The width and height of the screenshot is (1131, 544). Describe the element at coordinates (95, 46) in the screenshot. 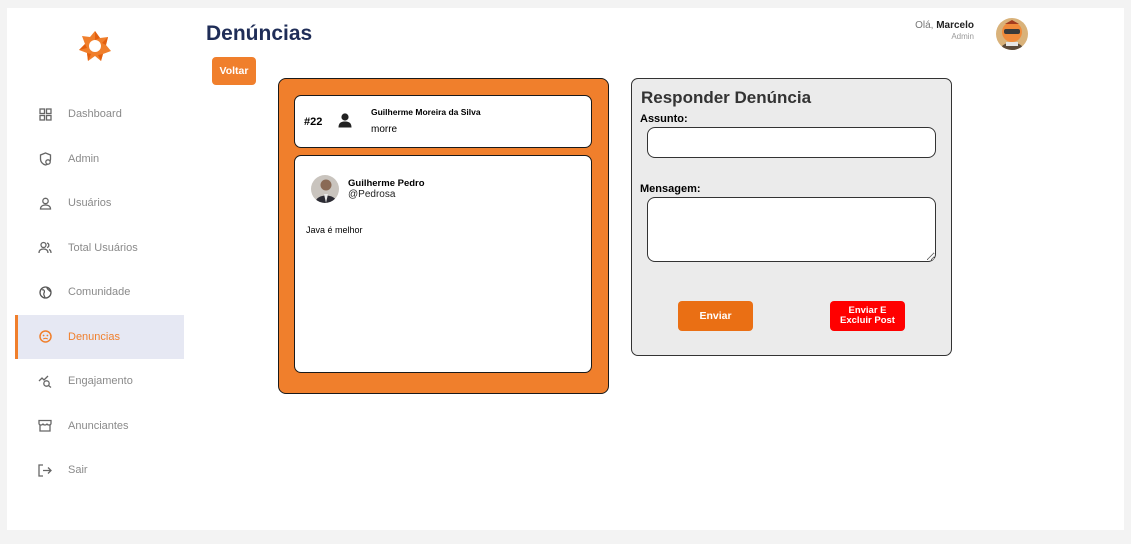

I see `app-logo` at that location.